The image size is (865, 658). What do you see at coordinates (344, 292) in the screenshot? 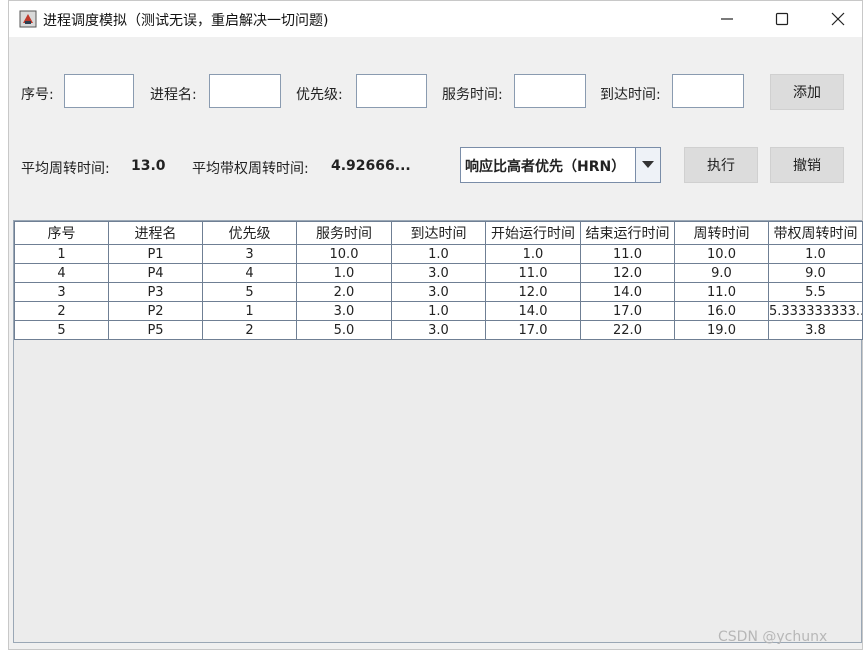
I see `table-cell: 2.0` at bounding box center [344, 292].